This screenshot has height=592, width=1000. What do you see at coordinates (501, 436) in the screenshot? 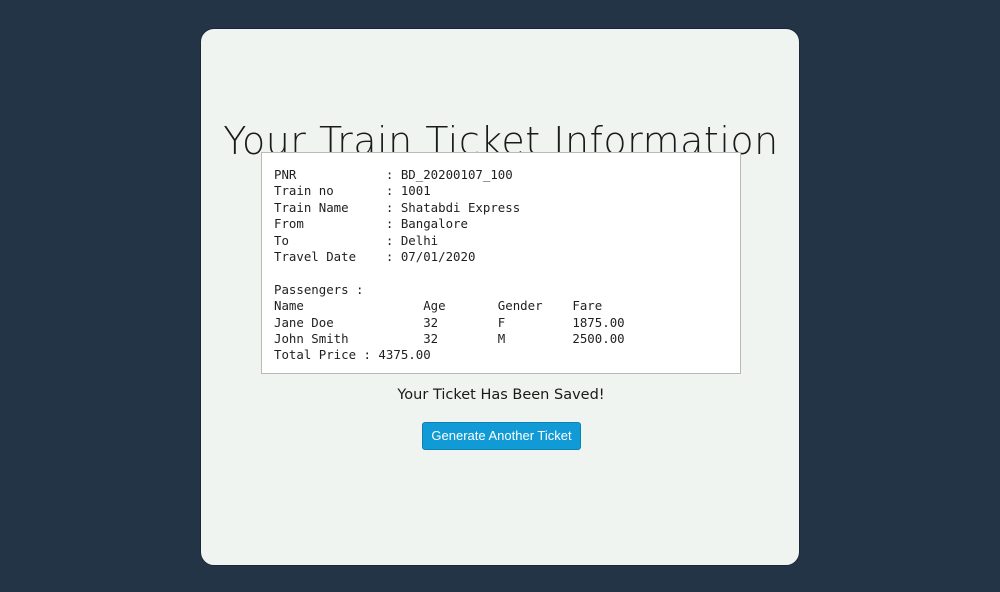
I see `generate-another-ticket-button: Generate Another Ticket` at bounding box center [501, 436].